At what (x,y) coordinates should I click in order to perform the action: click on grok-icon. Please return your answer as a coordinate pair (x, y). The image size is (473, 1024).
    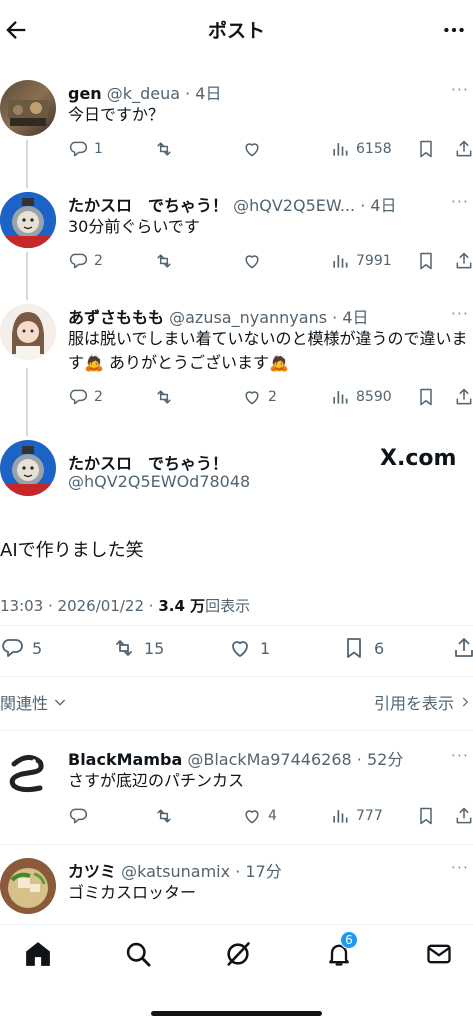
    Looking at the image, I should click on (238, 954).